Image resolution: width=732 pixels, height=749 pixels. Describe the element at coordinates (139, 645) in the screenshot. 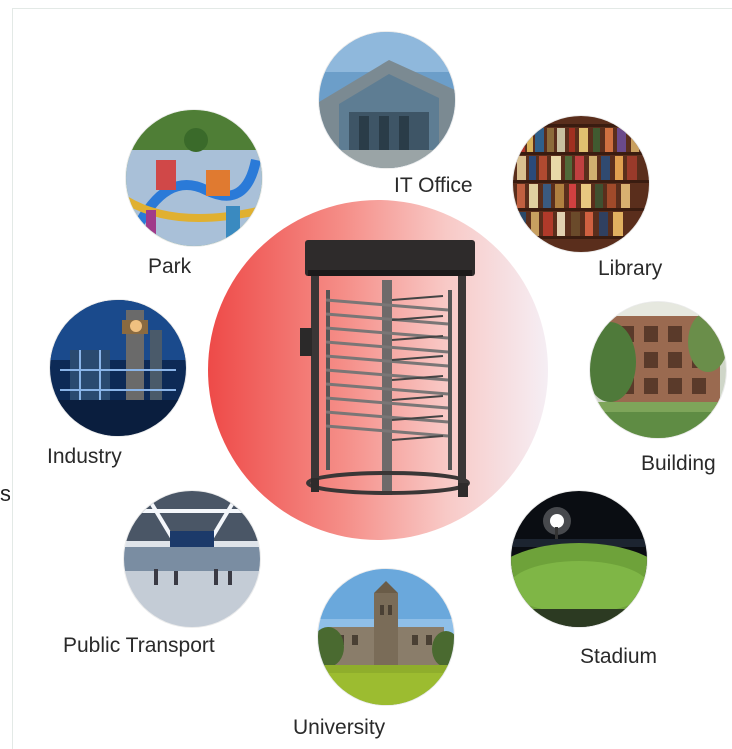

I see `public-transport-label: Public Transport` at that location.